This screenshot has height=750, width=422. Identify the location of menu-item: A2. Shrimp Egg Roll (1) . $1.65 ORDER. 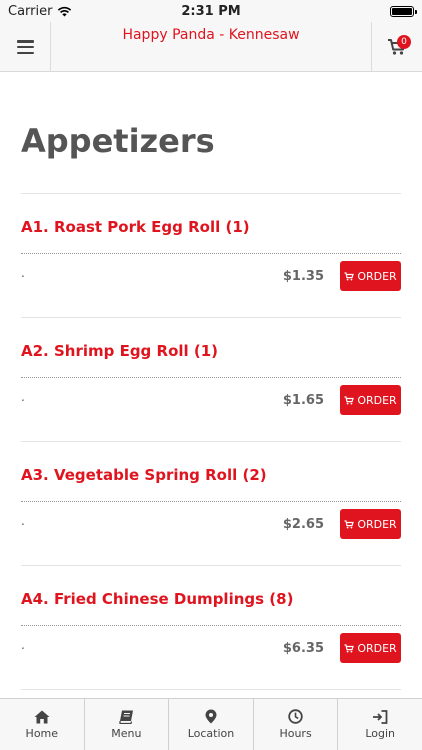
(211, 380).